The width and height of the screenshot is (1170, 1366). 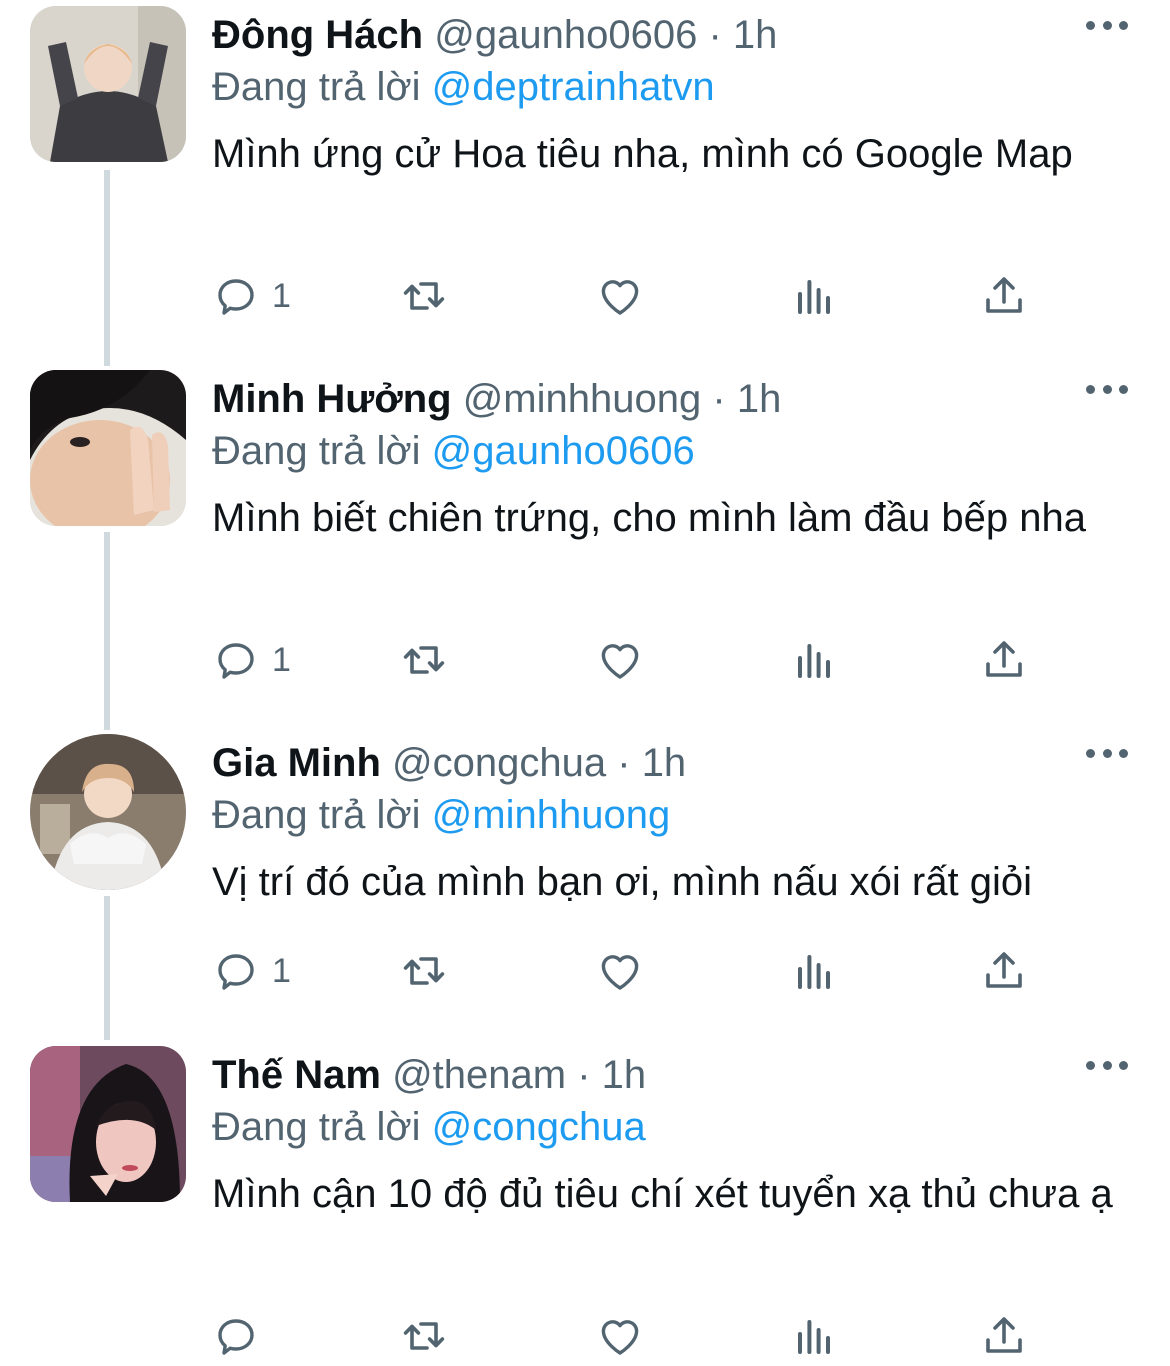 I want to click on reply-button, so click(x=242, y=1336).